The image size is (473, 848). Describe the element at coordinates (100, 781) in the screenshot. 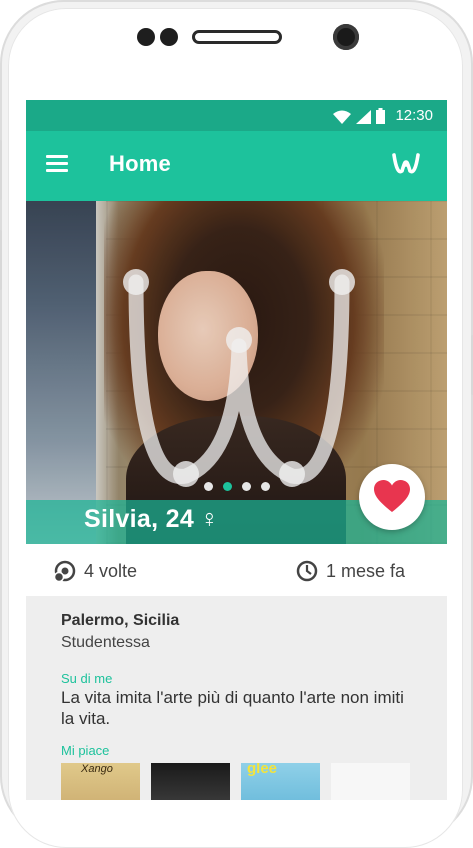

I see `like-thumbnail: Xango` at that location.